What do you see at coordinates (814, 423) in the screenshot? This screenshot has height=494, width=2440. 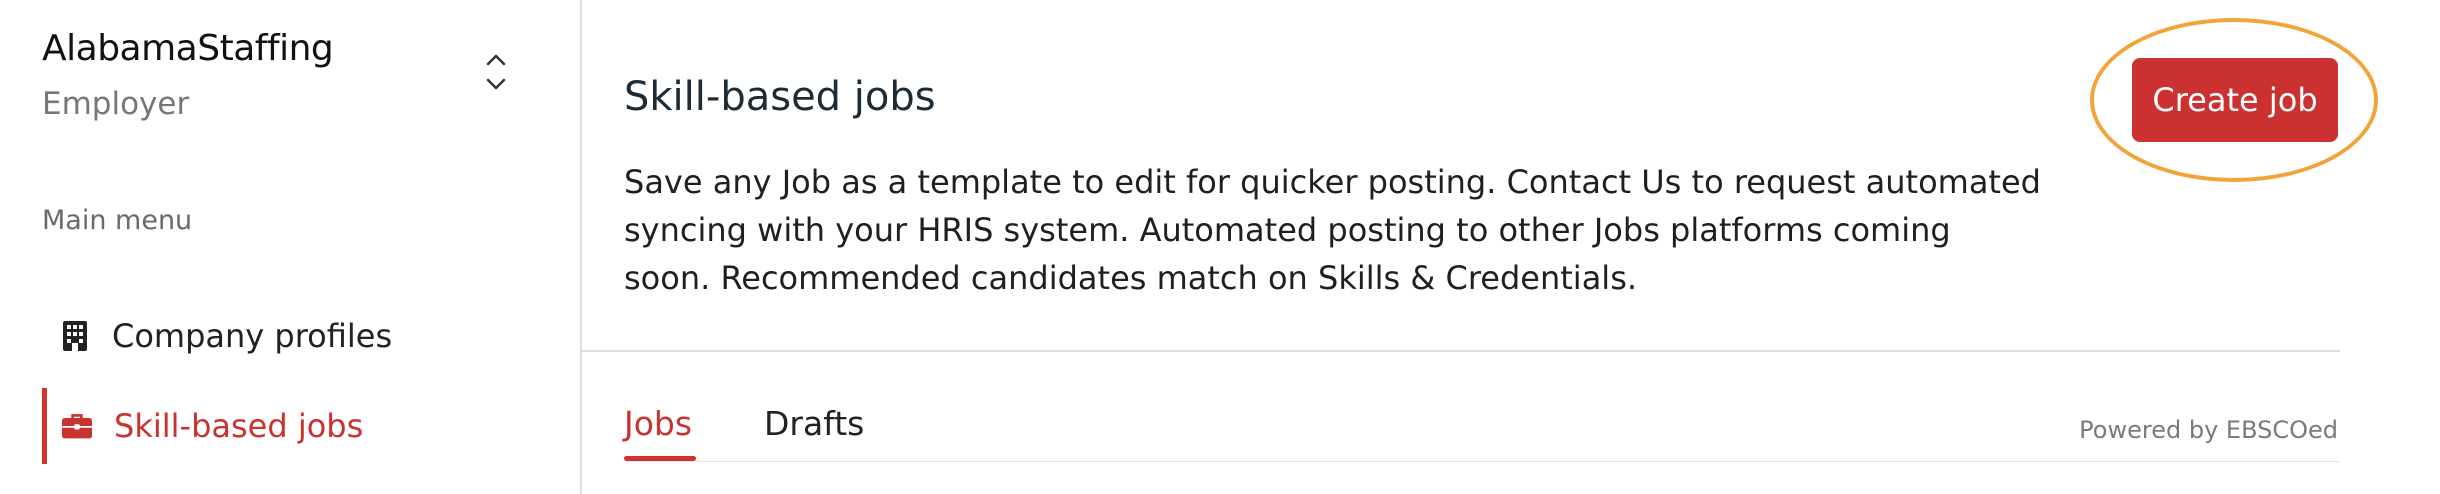 I see `tab-drafts: Drafts` at bounding box center [814, 423].